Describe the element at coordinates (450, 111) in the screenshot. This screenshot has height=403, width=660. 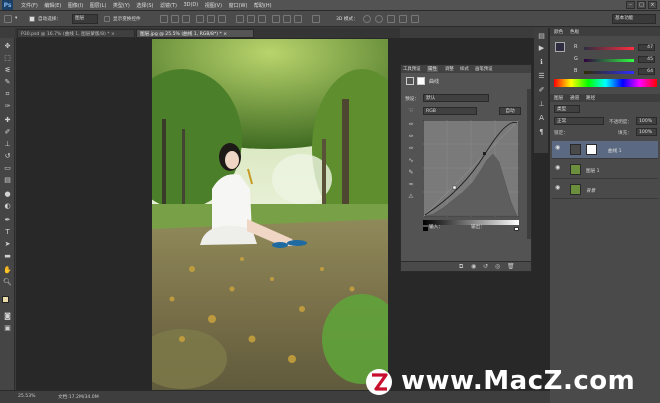
I see `channel-dropdown: RGB` at that location.